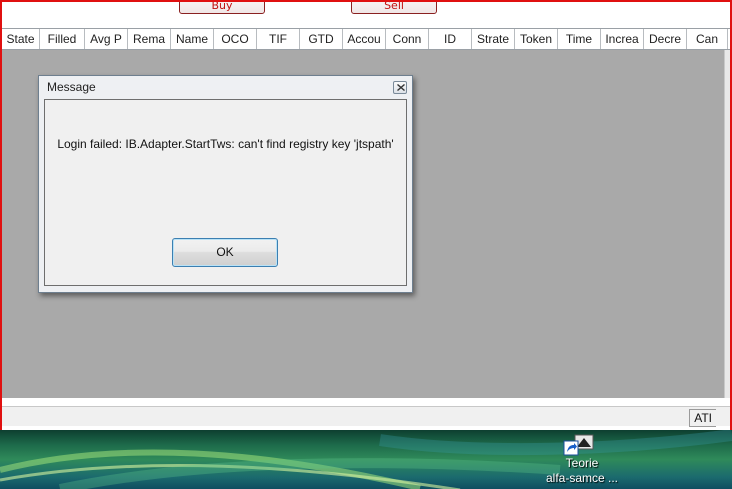 The height and width of the screenshot is (489, 732). I want to click on close-icon-glyph, so click(401, 87).